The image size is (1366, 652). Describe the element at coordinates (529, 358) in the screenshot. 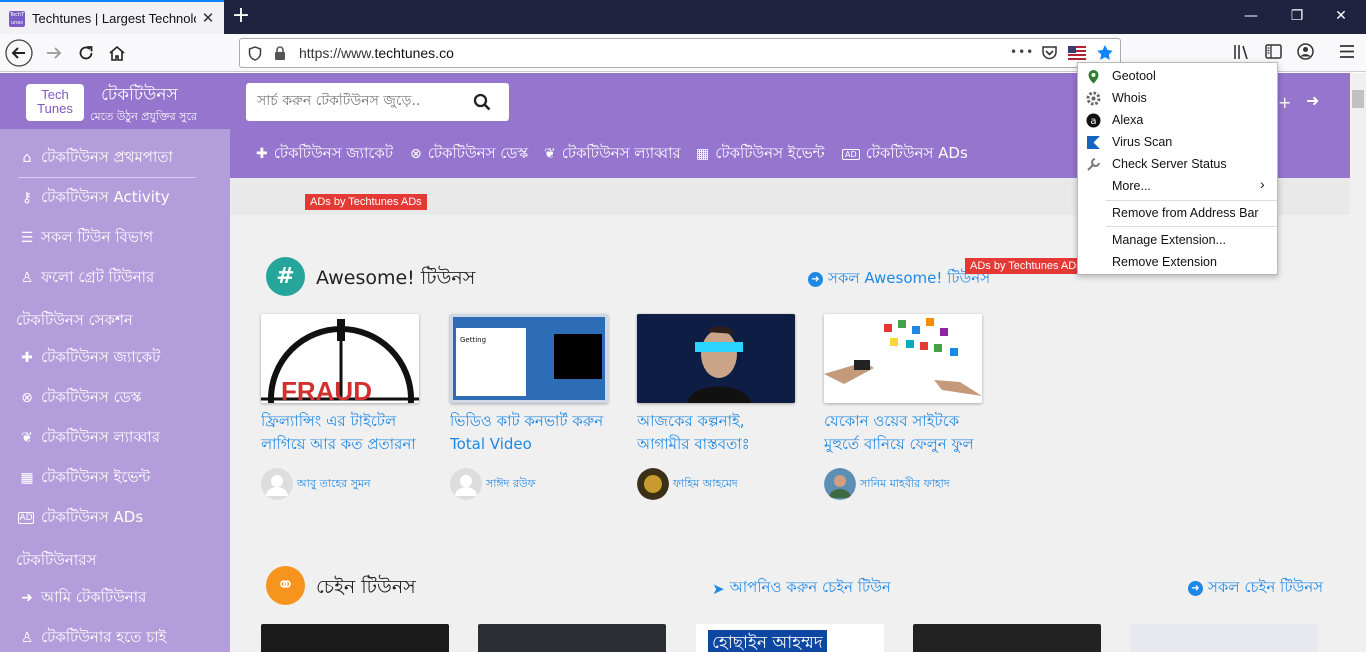

I see `tune-thumbnail: Getting` at that location.